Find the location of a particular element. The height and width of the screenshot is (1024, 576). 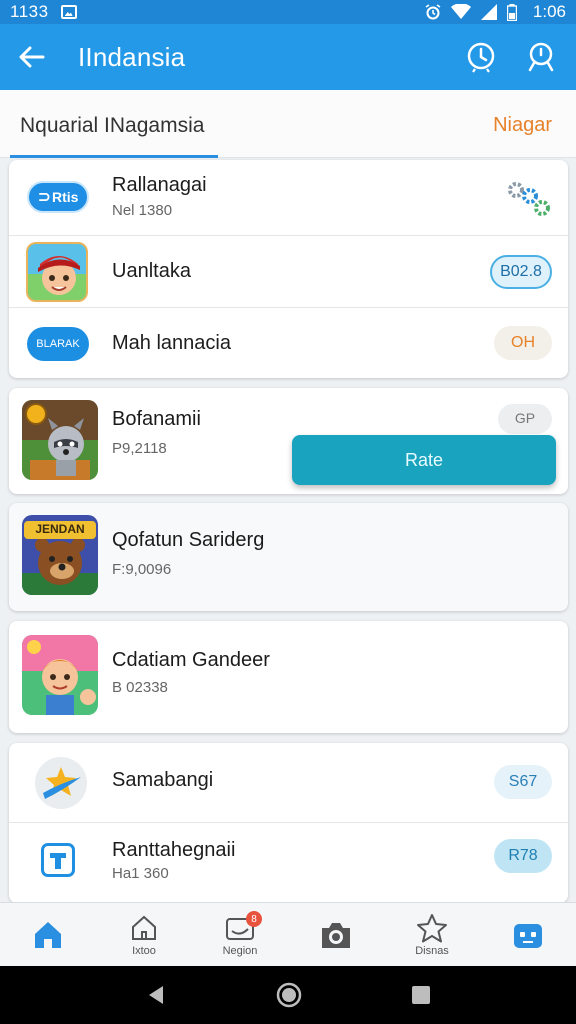

list-item: Samabangi S67 is located at coordinates (288, 783).